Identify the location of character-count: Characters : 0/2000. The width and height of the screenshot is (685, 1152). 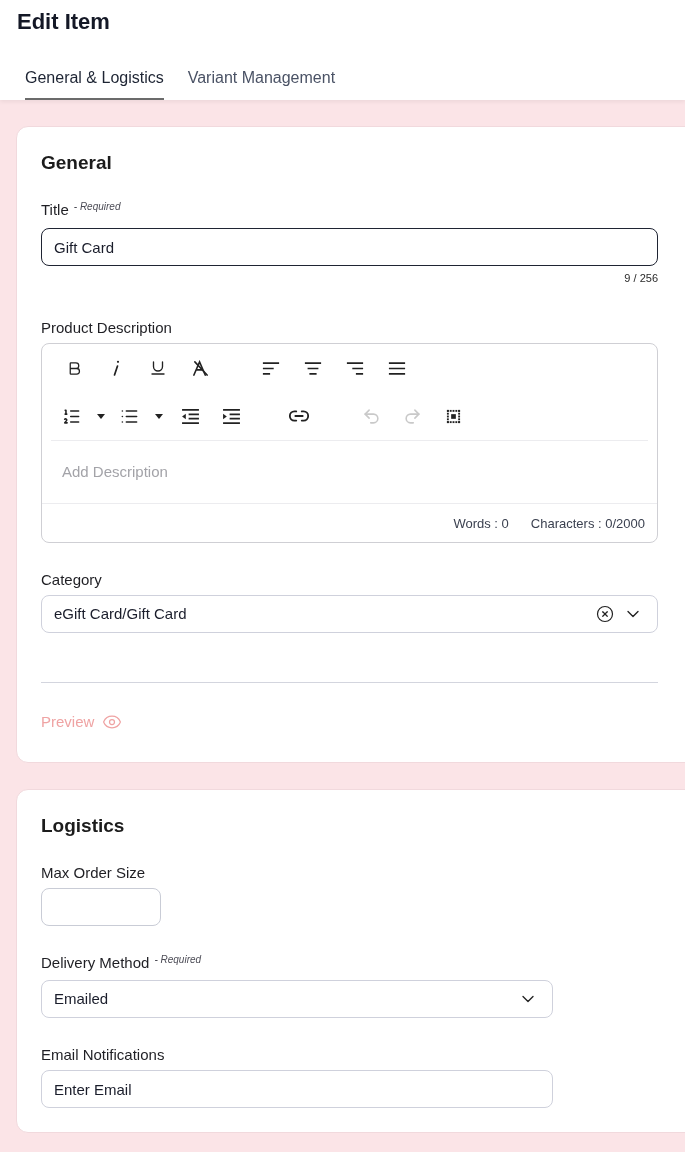
(587, 524).